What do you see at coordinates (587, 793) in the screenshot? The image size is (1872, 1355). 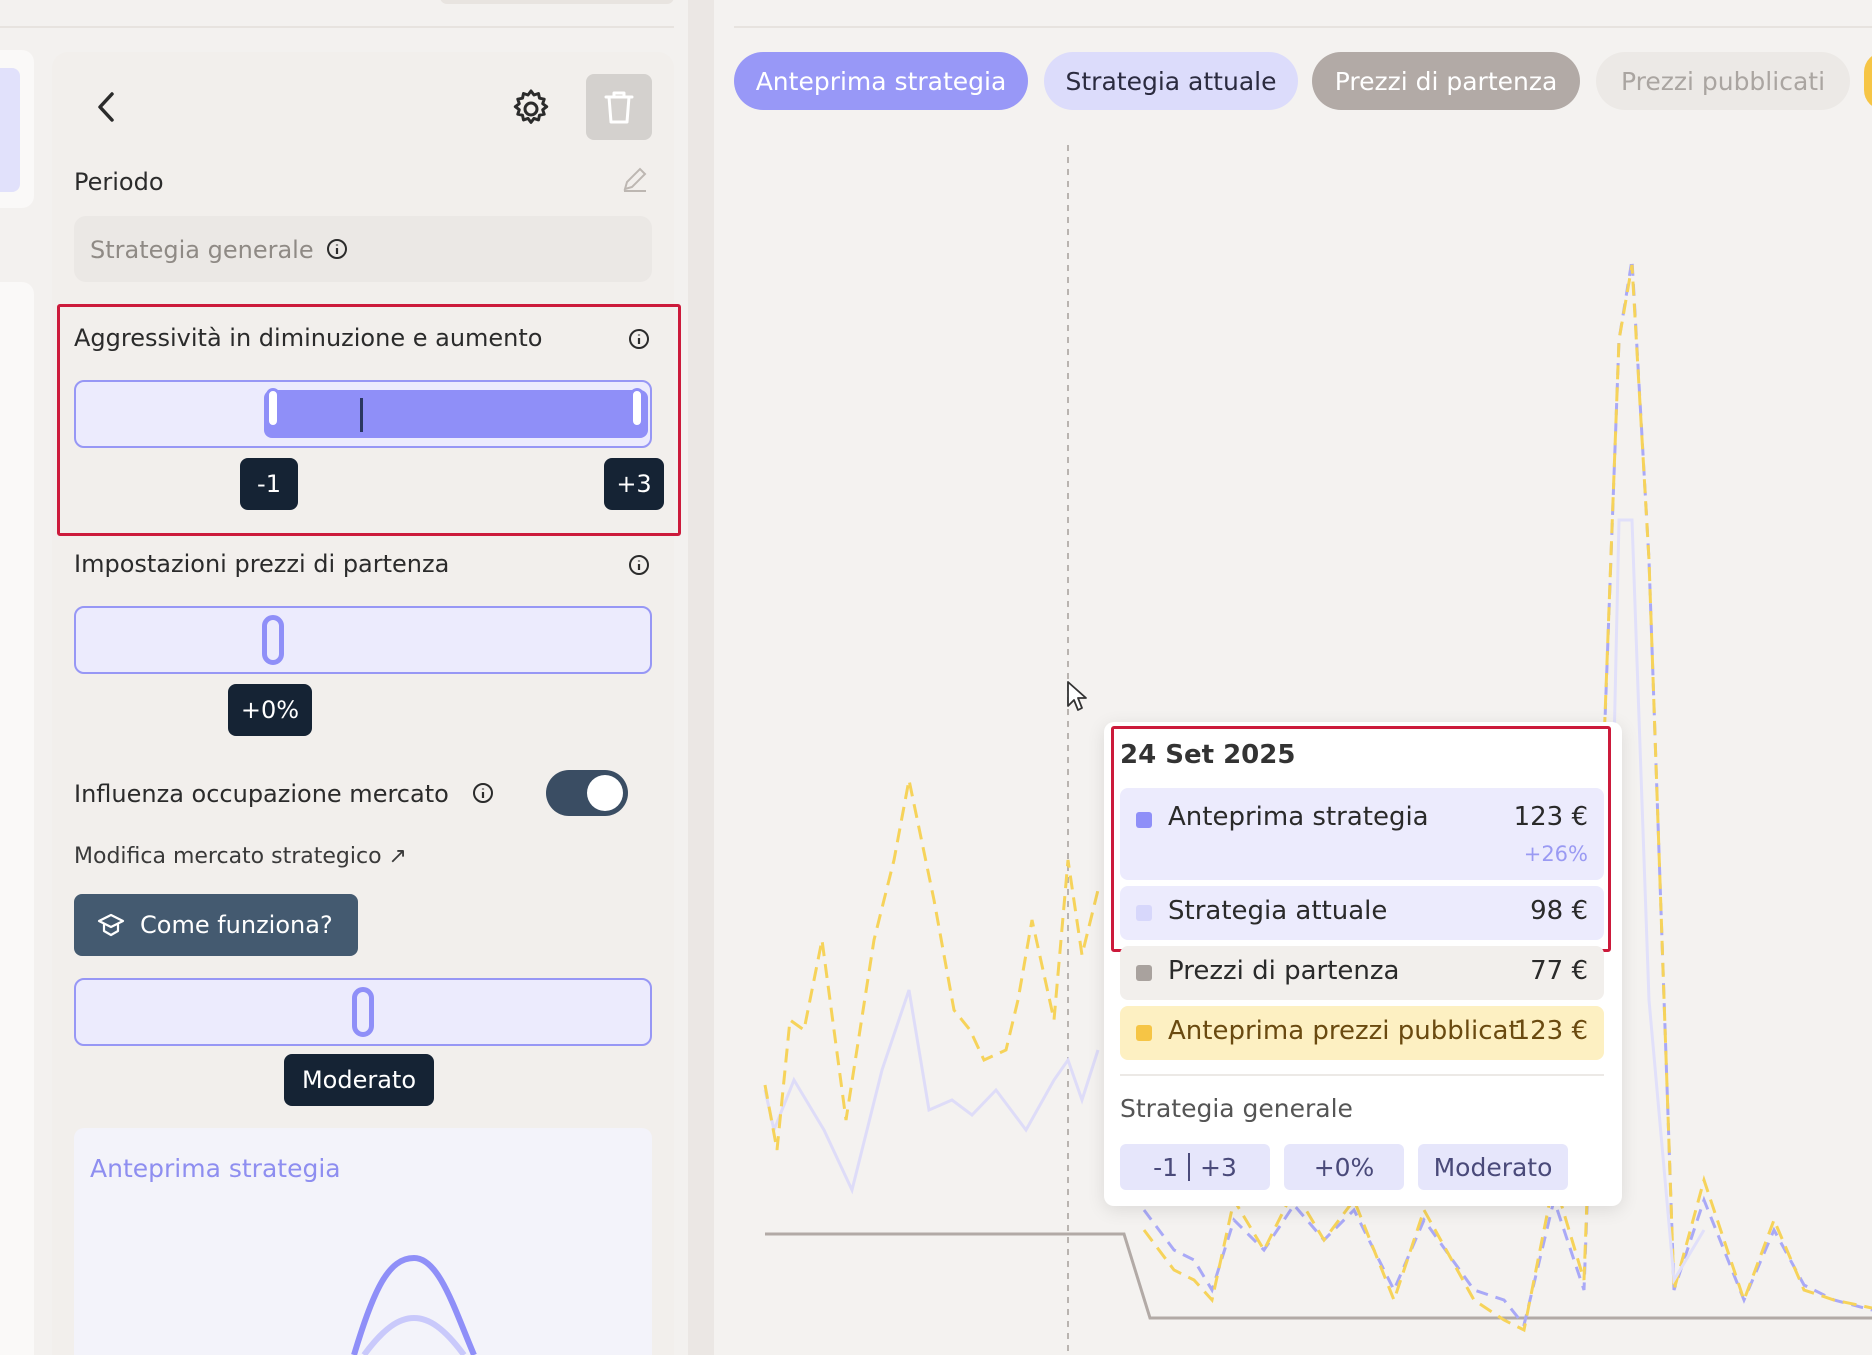 I see `market-influence-toggle` at bounding box center [587, 793].